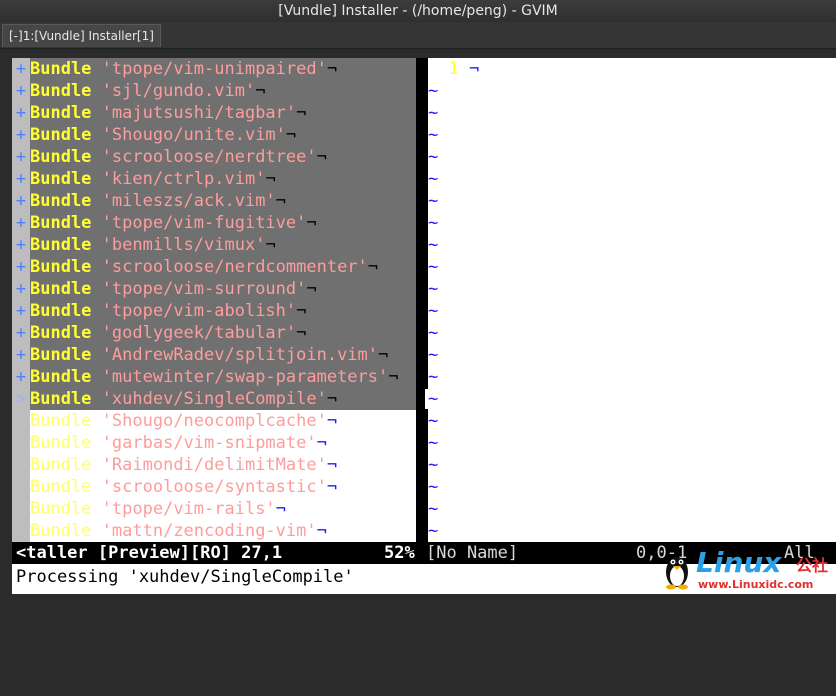 This screenshot has width=836, height=696. Describe the element at coordinates (632, 69) in the screenshot. I see `buffer-line-1: 1 ¬` at that location.